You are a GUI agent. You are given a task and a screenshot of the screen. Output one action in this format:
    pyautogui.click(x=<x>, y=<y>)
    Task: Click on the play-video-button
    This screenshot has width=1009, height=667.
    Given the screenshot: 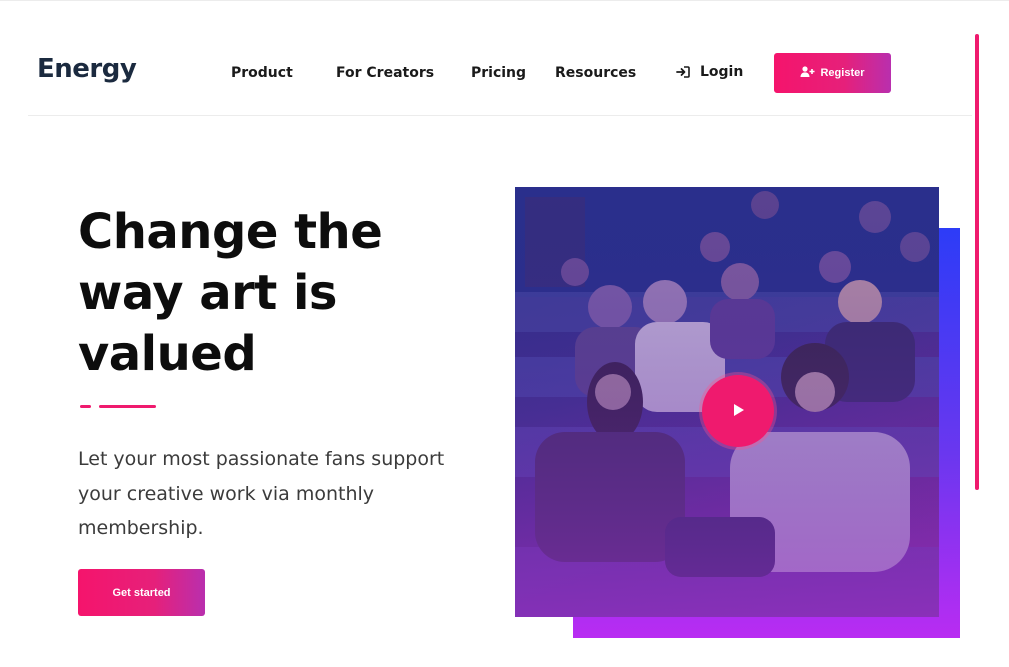 What is the action you would take?
    pyautogui.click(x=738, y=411)
    